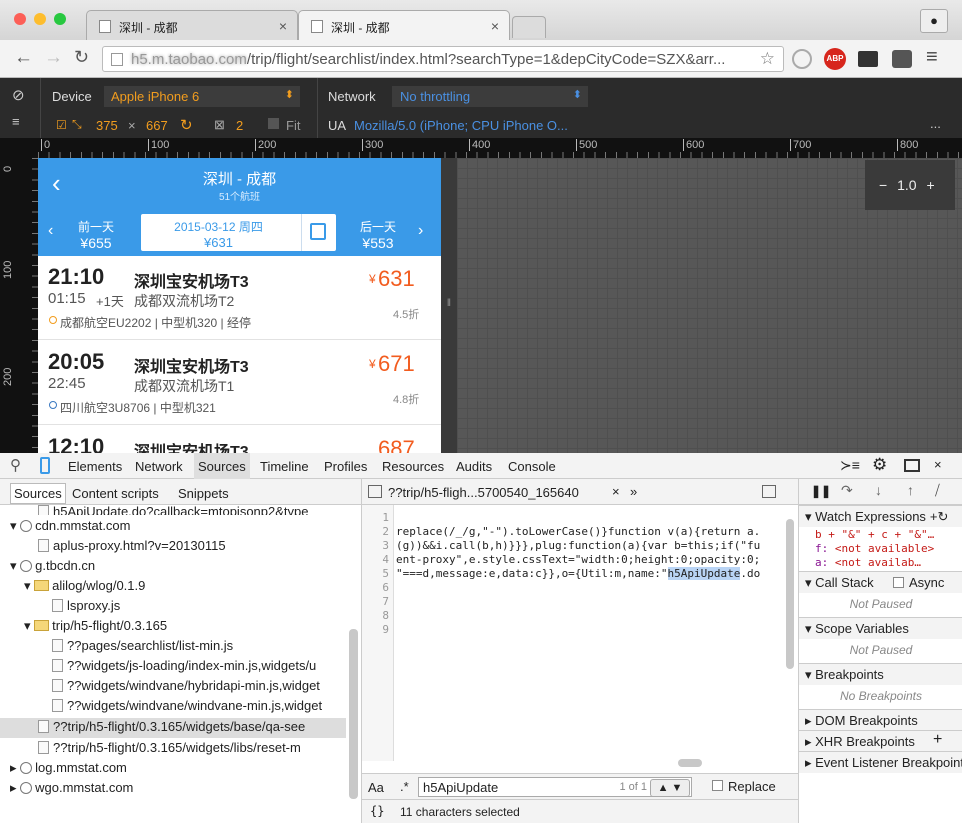 Image resolution: width=962 pixels, height=823 pixels. I want to click on gear-icon: ⚙, so click(879, 465).